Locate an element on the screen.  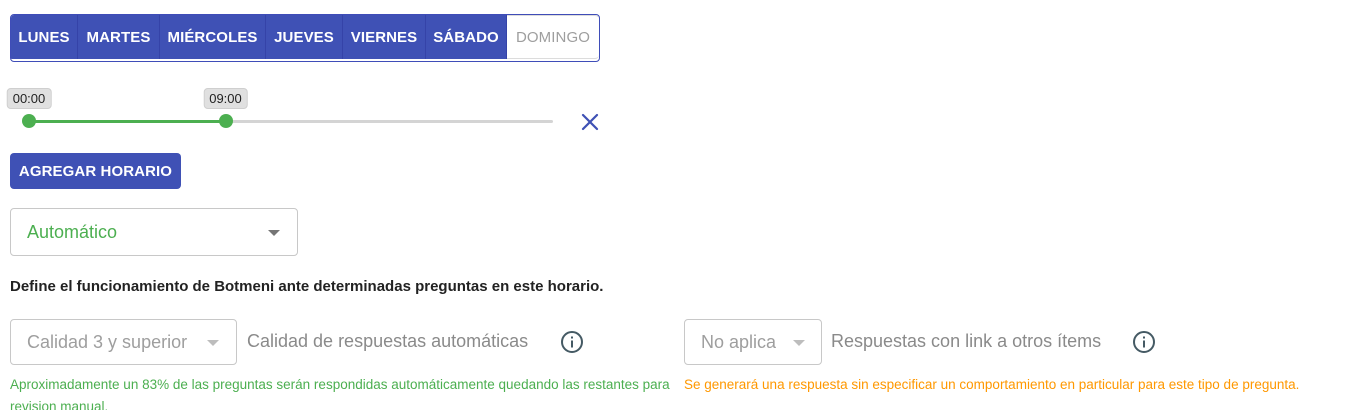
add-schedule-button: AGREGAR HORARIO is located at coordinates (95, 171).